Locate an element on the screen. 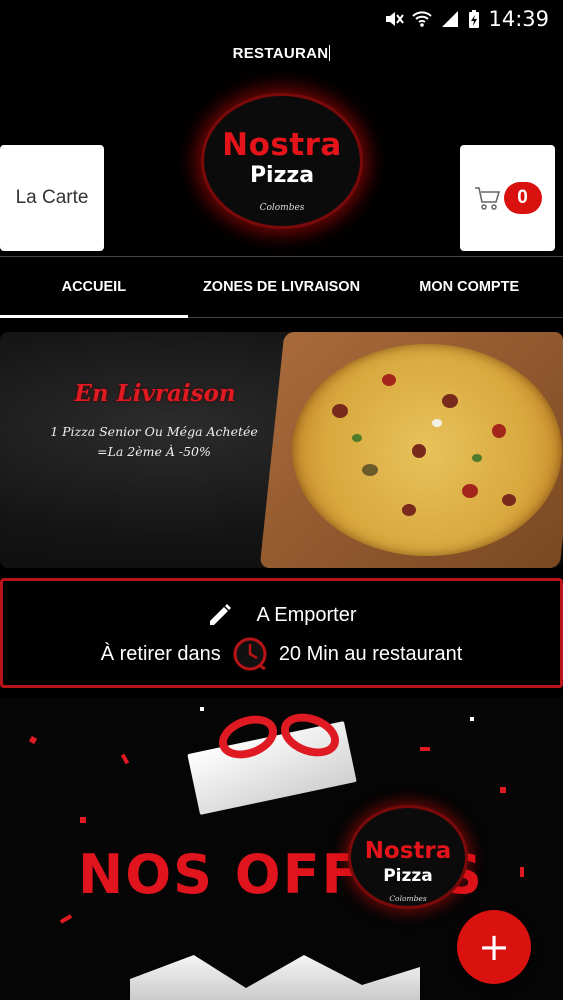 Image resolution: width=563 pixels, height=1000 pixels. takeaway-time-row: À retirer dans 20 Min au restaurant is located at coordinates (281, 654).